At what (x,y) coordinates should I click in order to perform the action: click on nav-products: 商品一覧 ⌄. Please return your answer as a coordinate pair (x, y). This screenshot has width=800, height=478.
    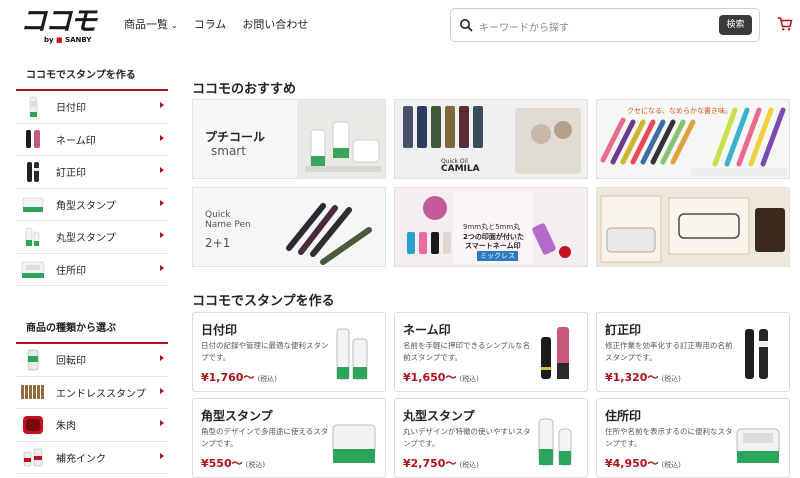
    Looking at the image, I should click on (151, 24).